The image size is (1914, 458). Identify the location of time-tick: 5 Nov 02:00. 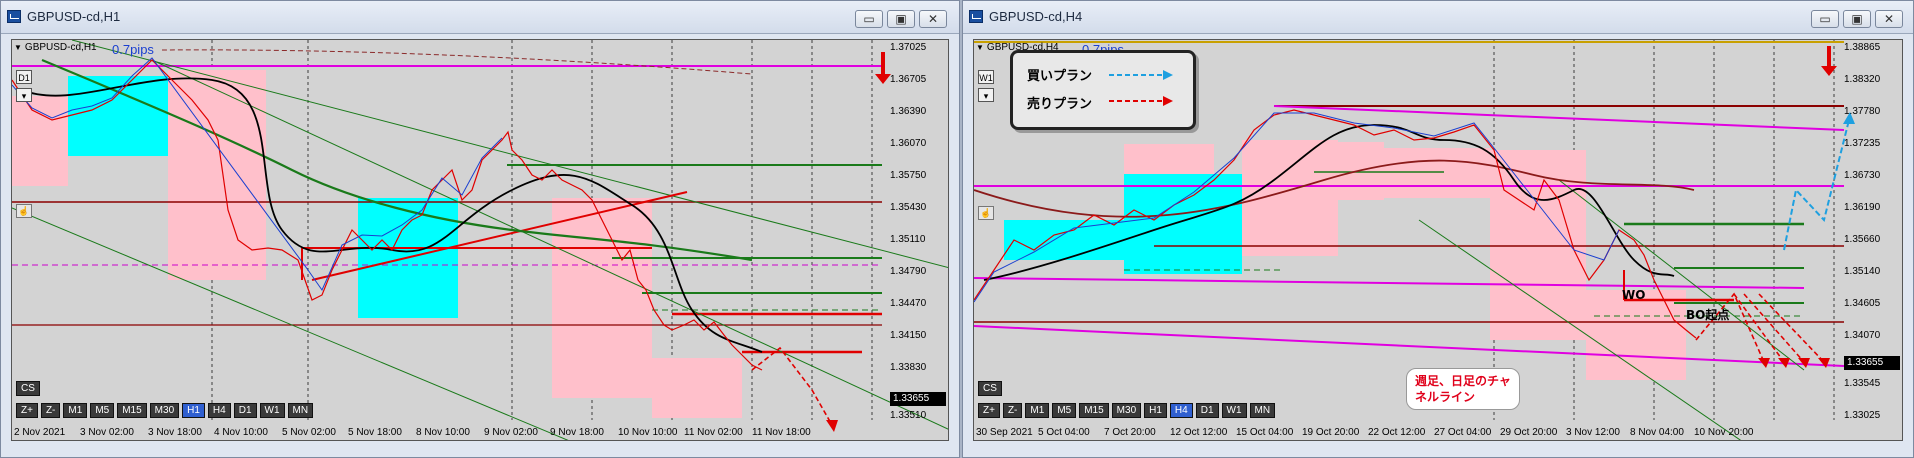
(309, 432).